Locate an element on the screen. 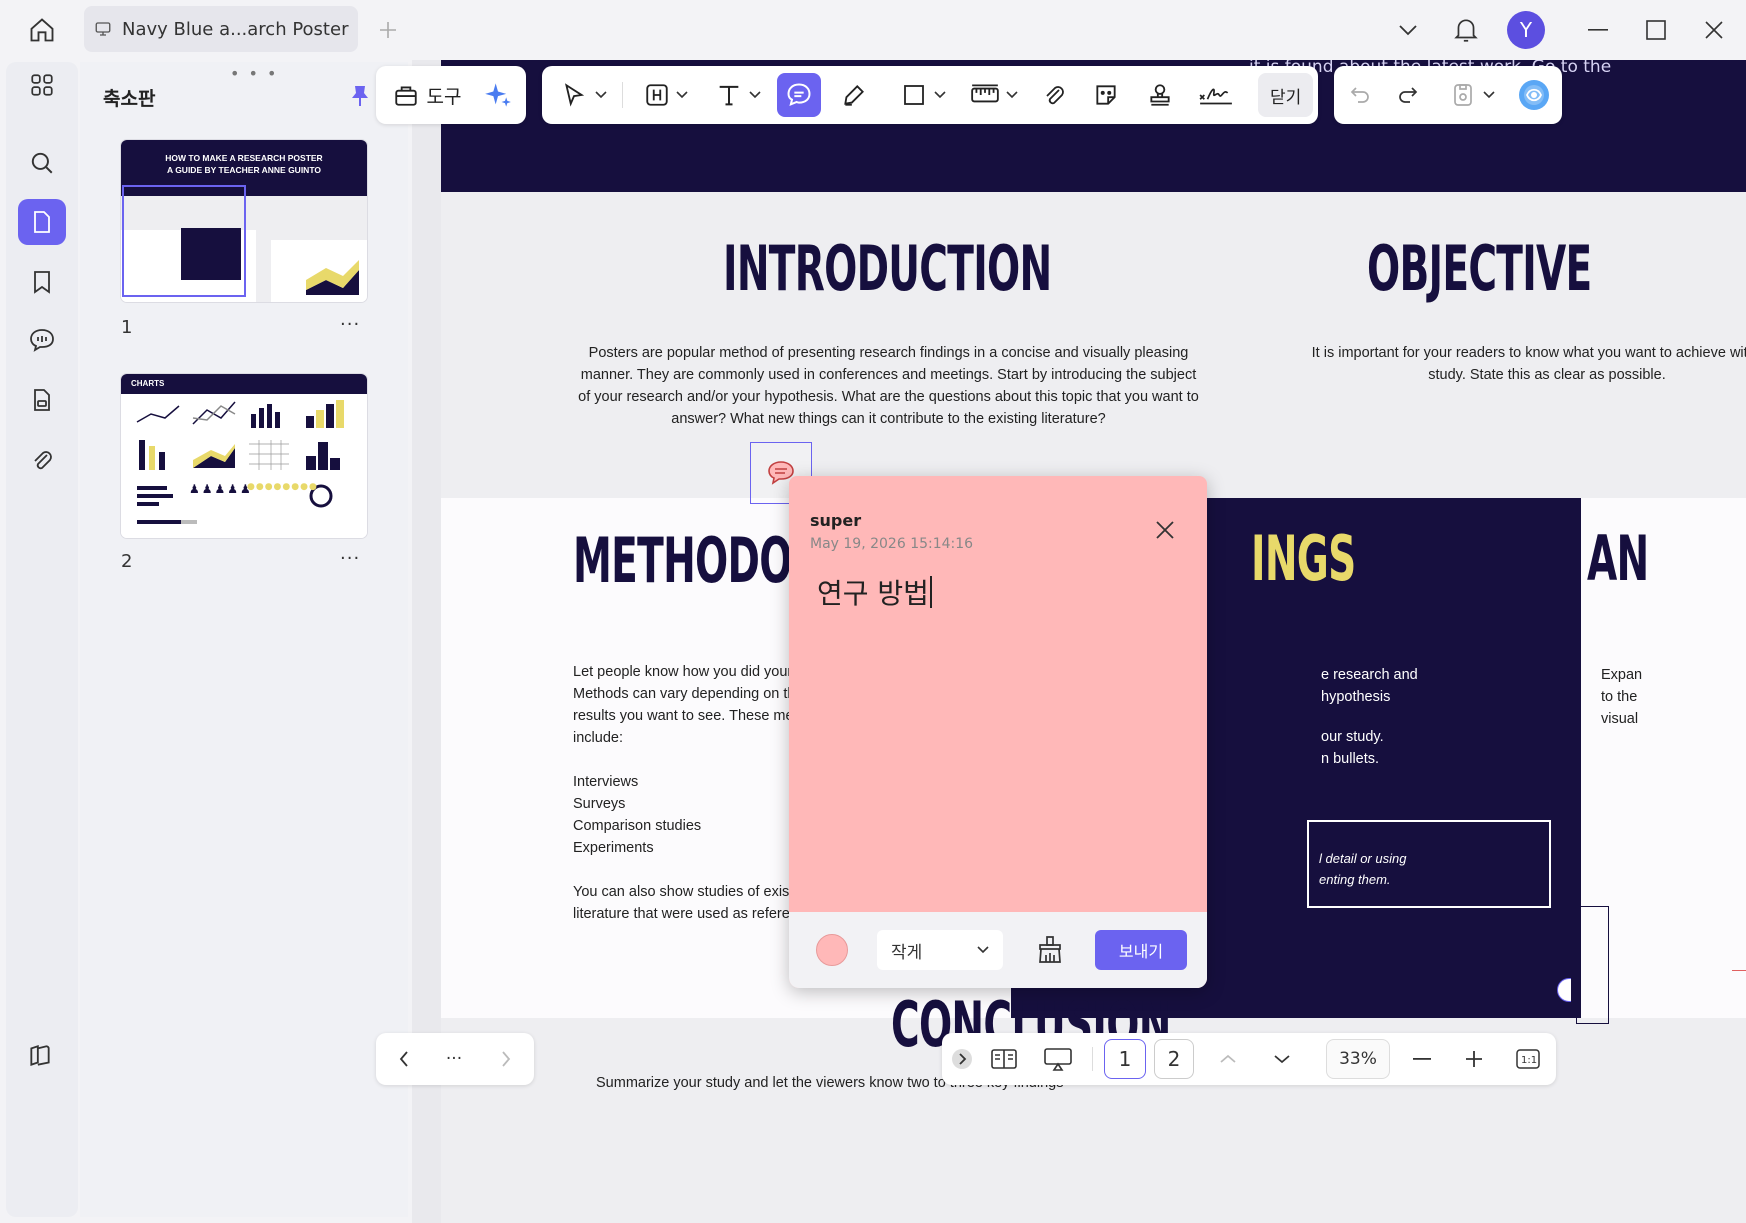  thumbnail-1-more-button: ··· is located at coordinates (350, 324).